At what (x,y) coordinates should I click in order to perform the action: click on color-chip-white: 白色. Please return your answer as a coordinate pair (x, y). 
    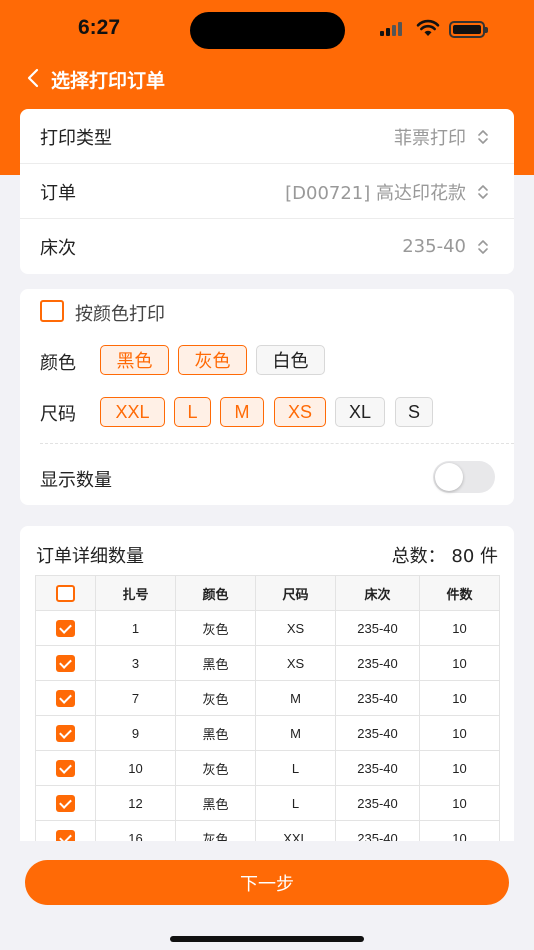
    Looking at the image, I should click on (290, 360).